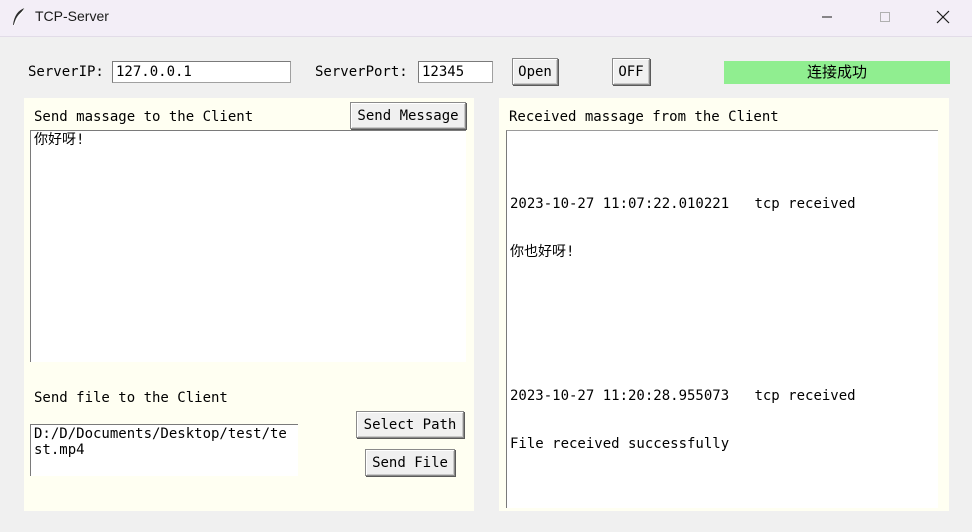 This screenshot has width=972, height=532. I want to click on connection-status-badge: 连接成功, so click(837, 72).